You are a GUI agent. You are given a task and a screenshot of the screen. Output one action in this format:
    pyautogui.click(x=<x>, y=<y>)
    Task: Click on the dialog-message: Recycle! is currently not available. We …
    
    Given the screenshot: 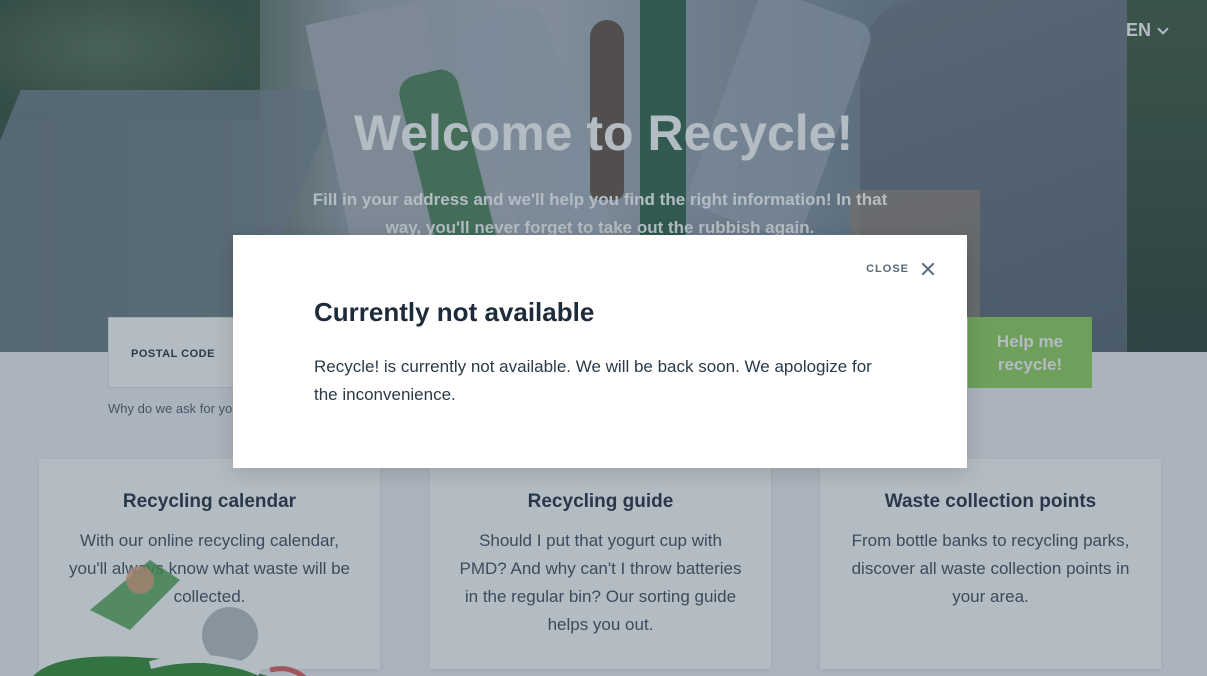 What is the action you would take?
    pyautogui.click(x=593, y=380)
    